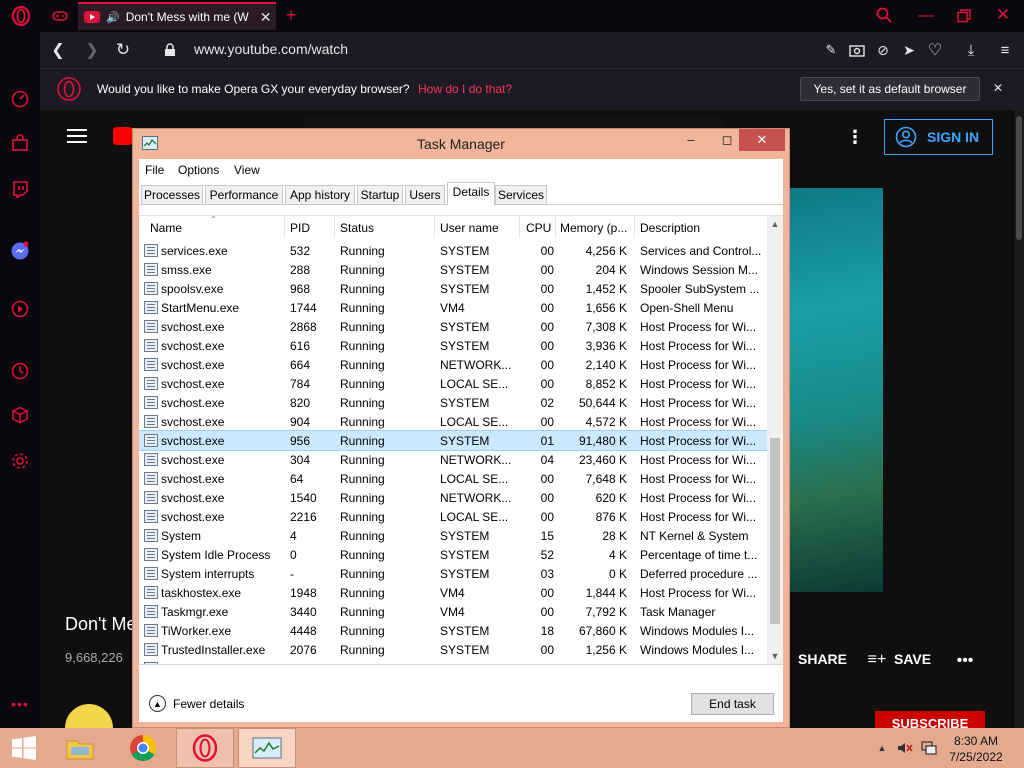 The height and width of the screenshot is (768, 1024). I want to click on new-tab-icon: +, so click(291, 15).